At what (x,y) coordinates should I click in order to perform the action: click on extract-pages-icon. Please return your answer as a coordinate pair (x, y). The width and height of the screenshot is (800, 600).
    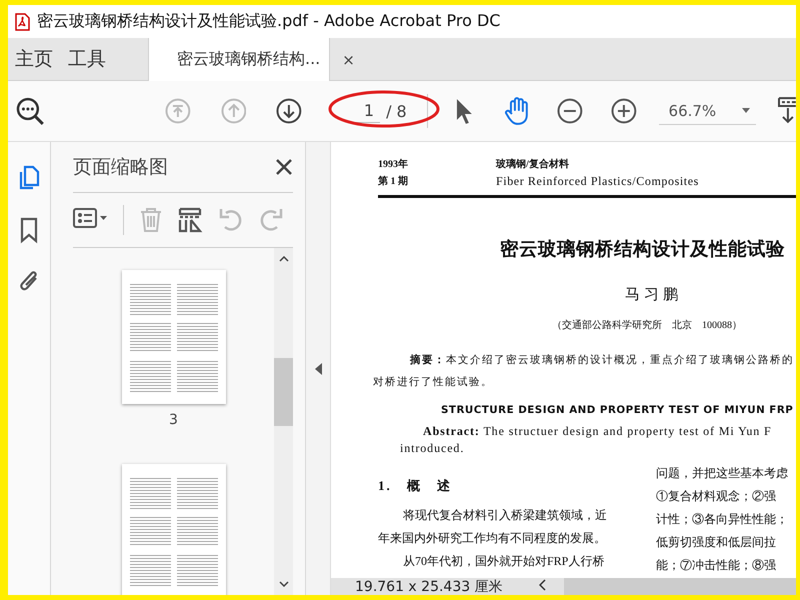
    Looking at the image, I should click on (191, 220).